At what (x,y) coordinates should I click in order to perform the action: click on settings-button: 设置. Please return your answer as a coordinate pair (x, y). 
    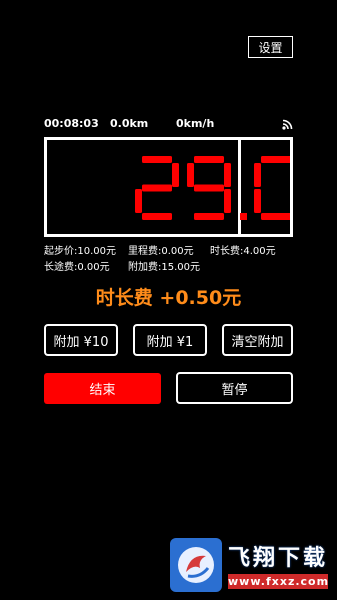
    Looking at the image, I should click on (270, 47).